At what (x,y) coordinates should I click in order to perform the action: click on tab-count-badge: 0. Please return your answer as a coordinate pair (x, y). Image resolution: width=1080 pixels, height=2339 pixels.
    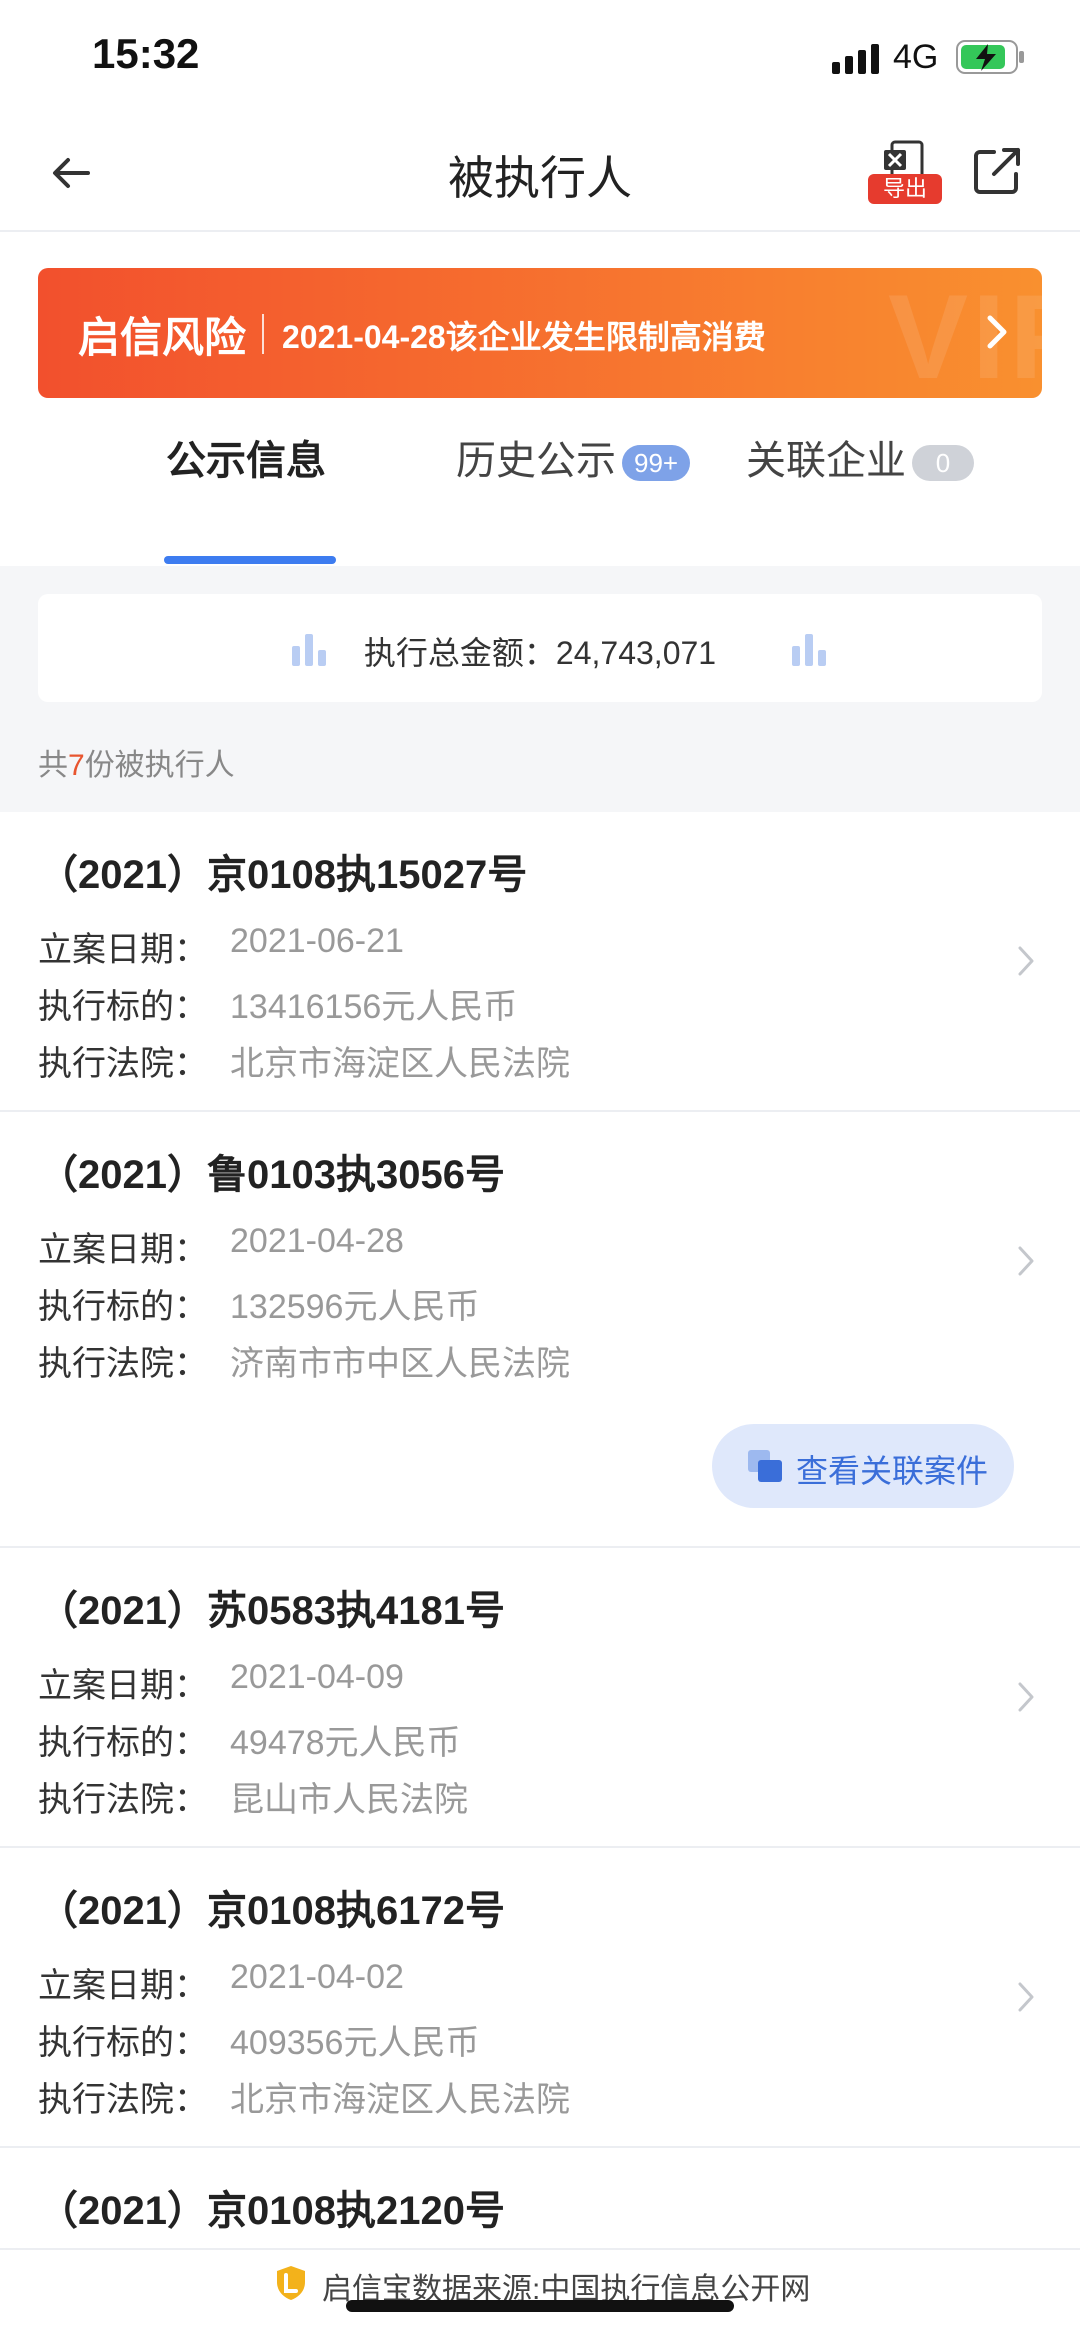
    Looking at the image, I should click on (943, 463).